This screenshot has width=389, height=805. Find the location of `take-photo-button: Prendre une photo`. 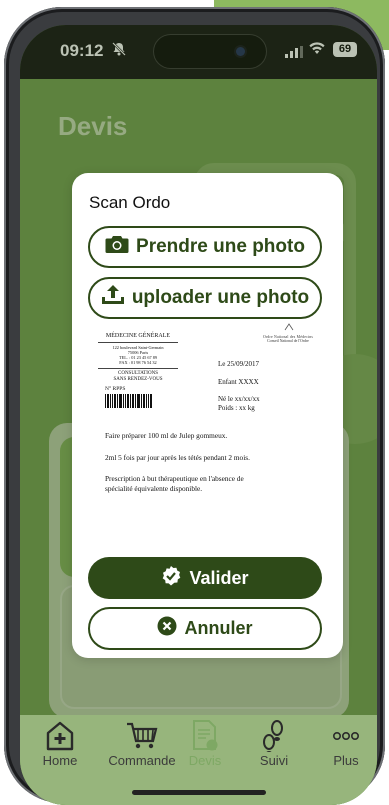

take-photo-button: Prendre une photo is located at coordinates (205, 247).